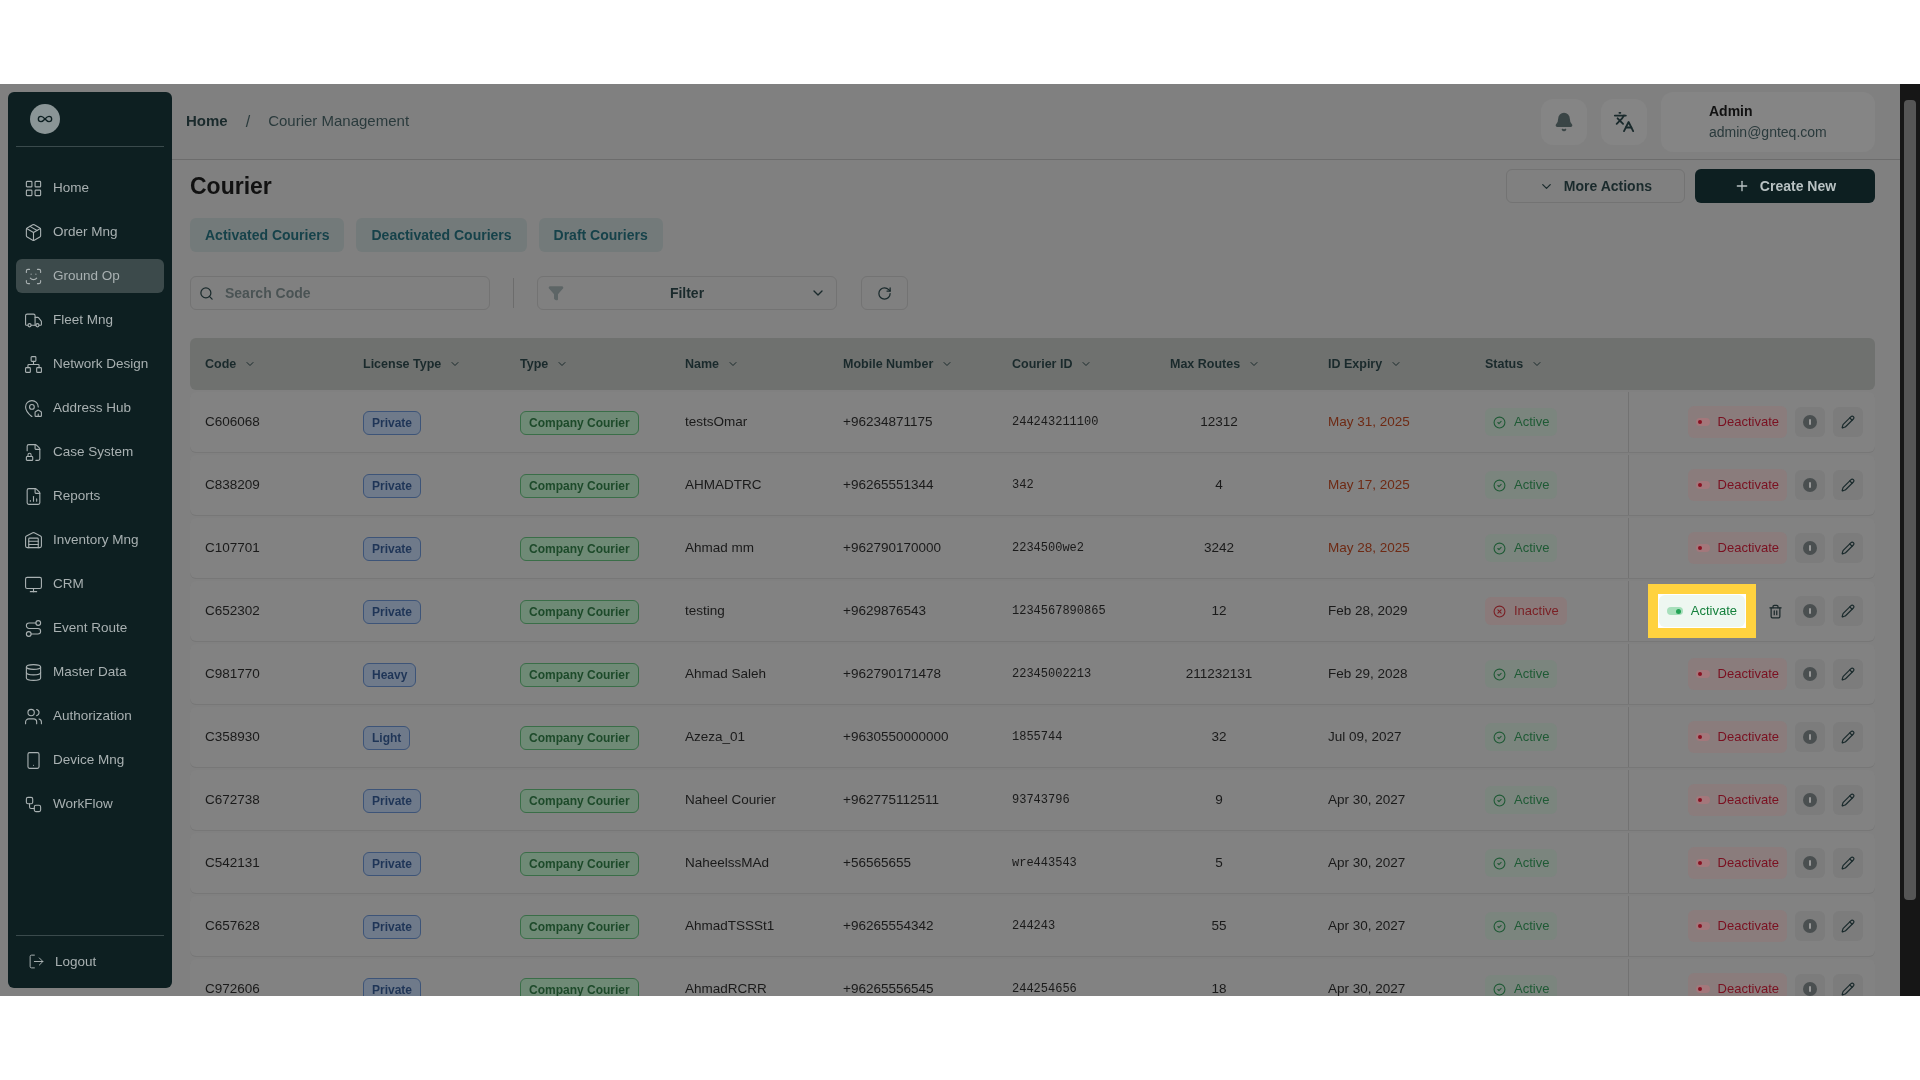 The image size is (1920, 1080). What do you see at coordinates (1219, 547) in the screenshot?
I see `table-cell-text: 3242` at bounding box center [1219, 547].